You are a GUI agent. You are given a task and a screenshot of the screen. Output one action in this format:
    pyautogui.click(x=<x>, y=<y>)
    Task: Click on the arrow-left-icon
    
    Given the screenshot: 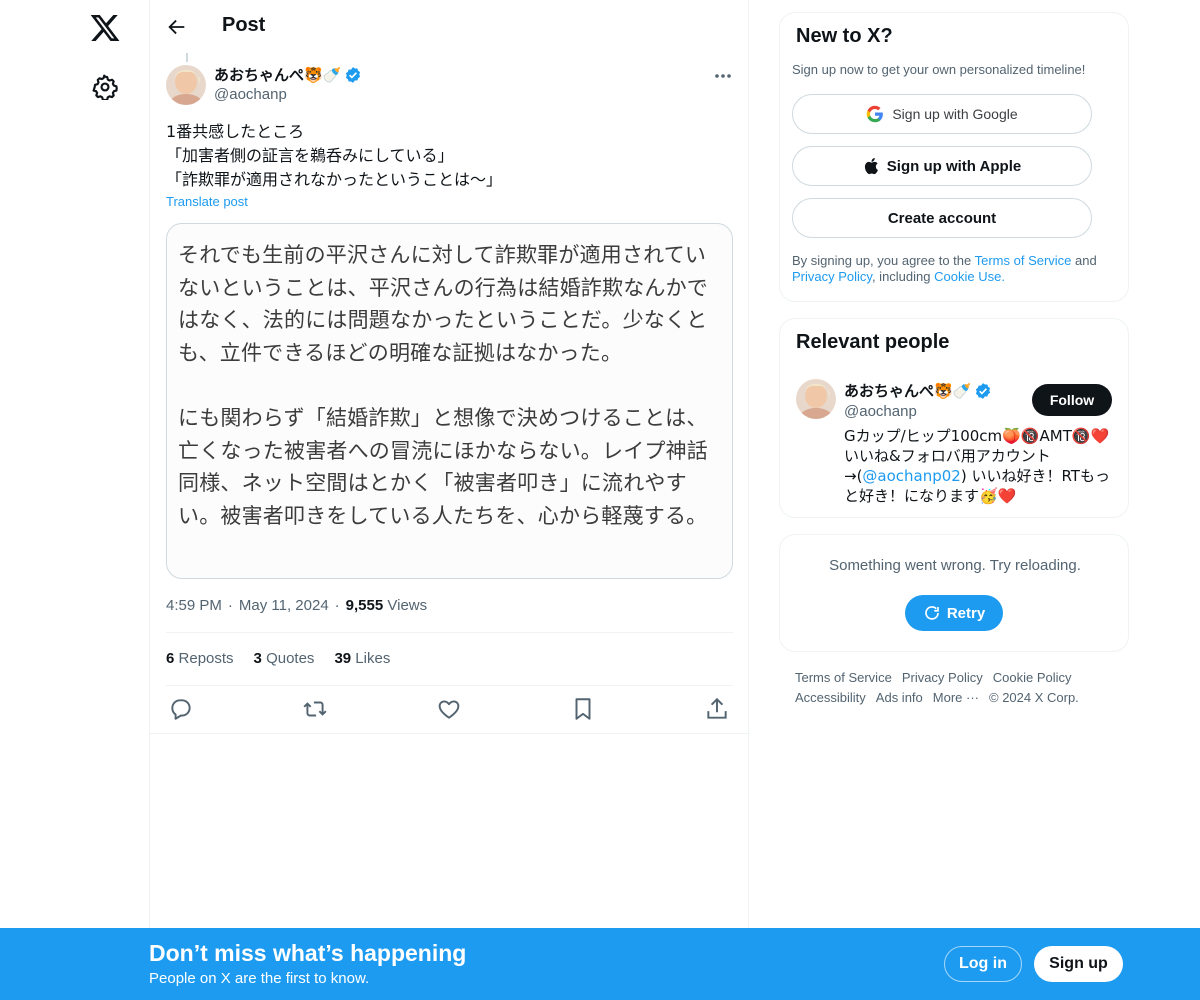 What is the action you would take?
    pyautogui.click(x=177, y=27)
    